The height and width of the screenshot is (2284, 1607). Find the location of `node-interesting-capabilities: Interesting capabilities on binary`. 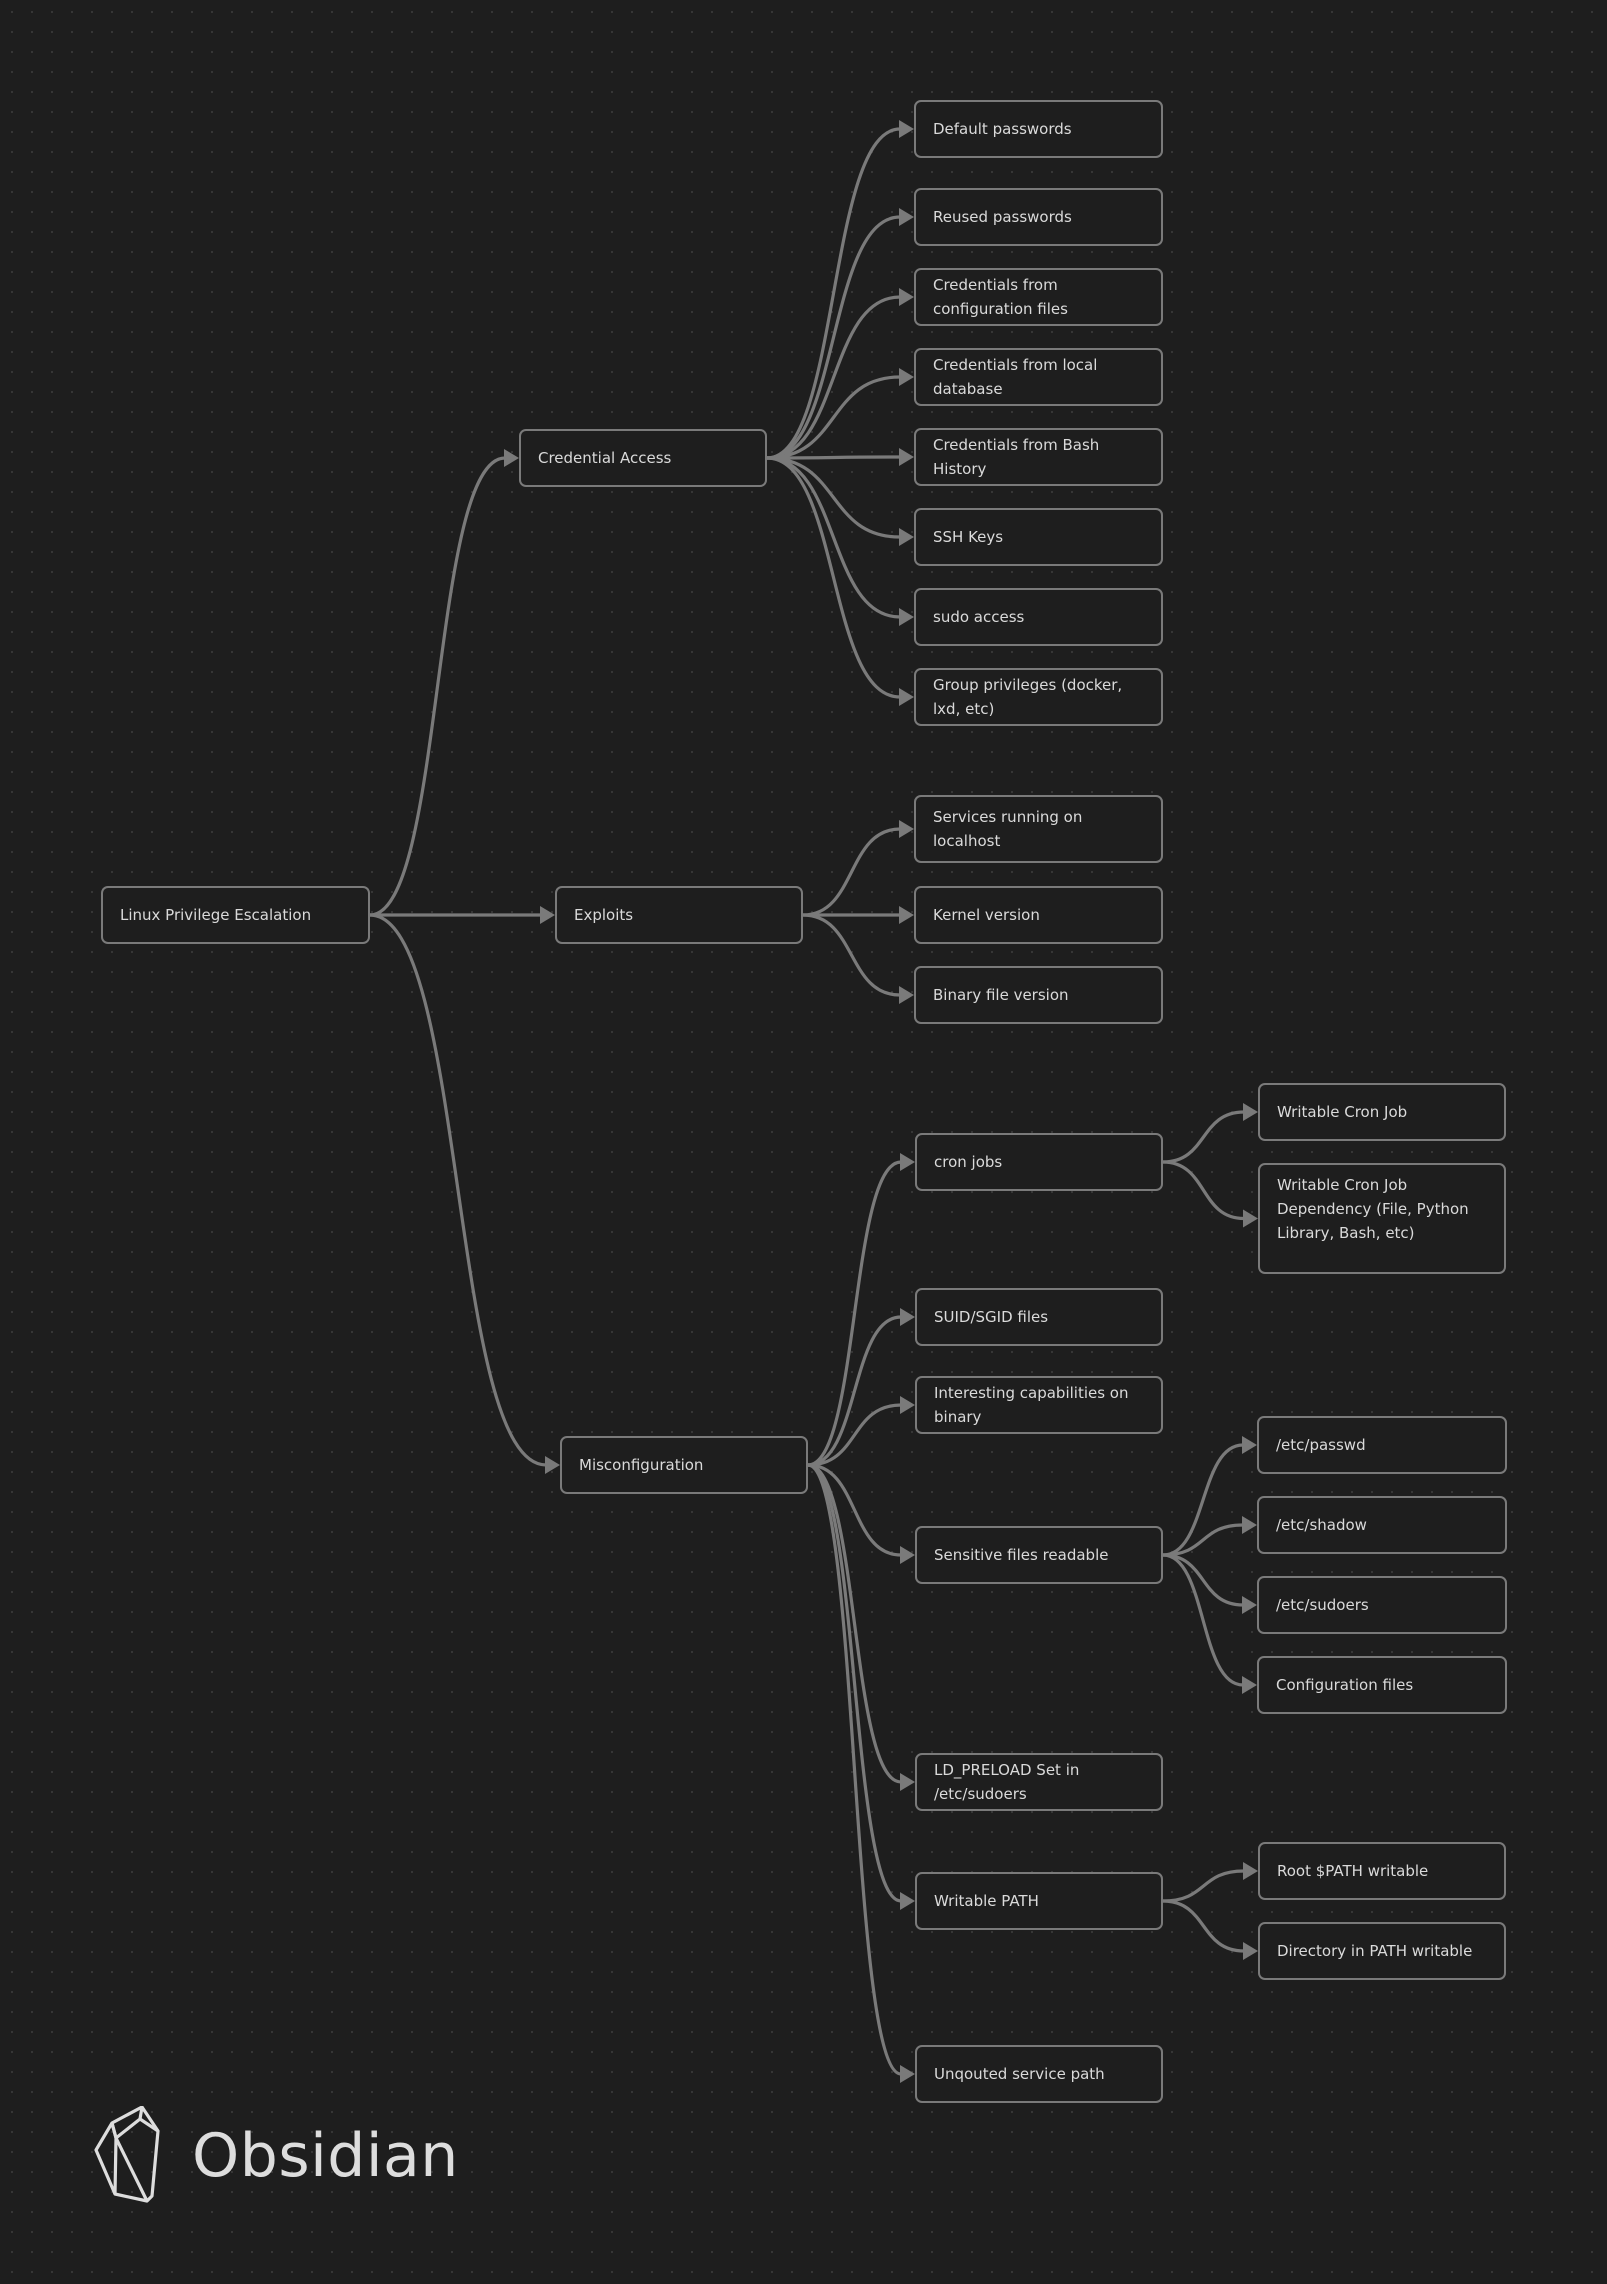

node-interesting-capabilities: Interesting capabilities on binary is located at coordinates (1039, 1405).